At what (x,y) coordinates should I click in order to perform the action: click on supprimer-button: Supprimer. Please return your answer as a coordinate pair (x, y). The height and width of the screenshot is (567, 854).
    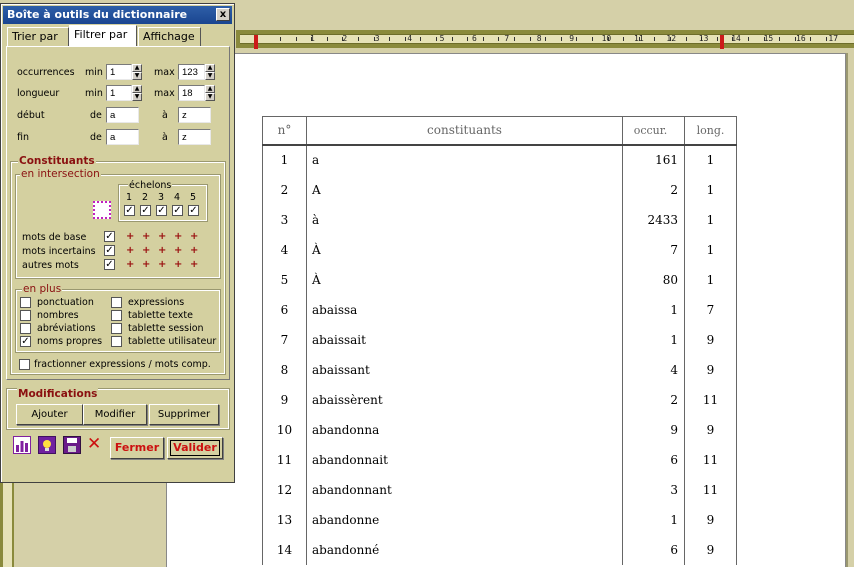
    Looking at the image, I should click on (184, 414).